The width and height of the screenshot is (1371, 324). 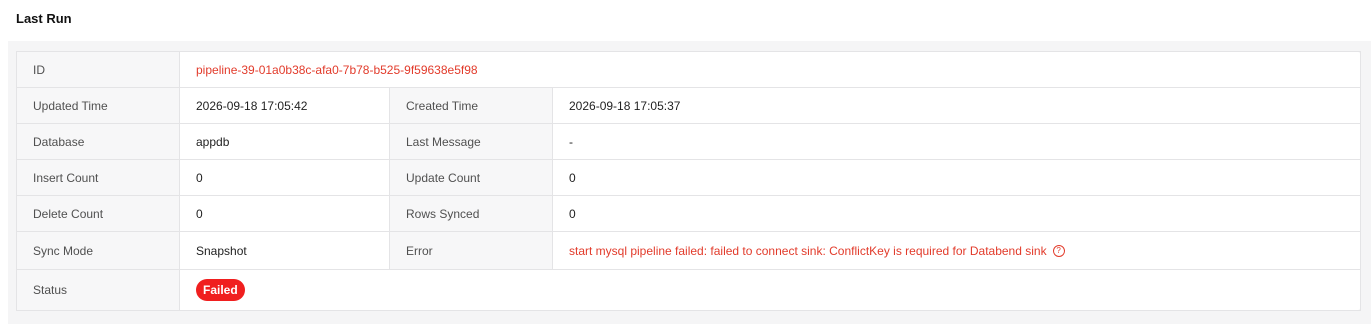 I want to click on error-label: Error, so click(x=471, y=250).